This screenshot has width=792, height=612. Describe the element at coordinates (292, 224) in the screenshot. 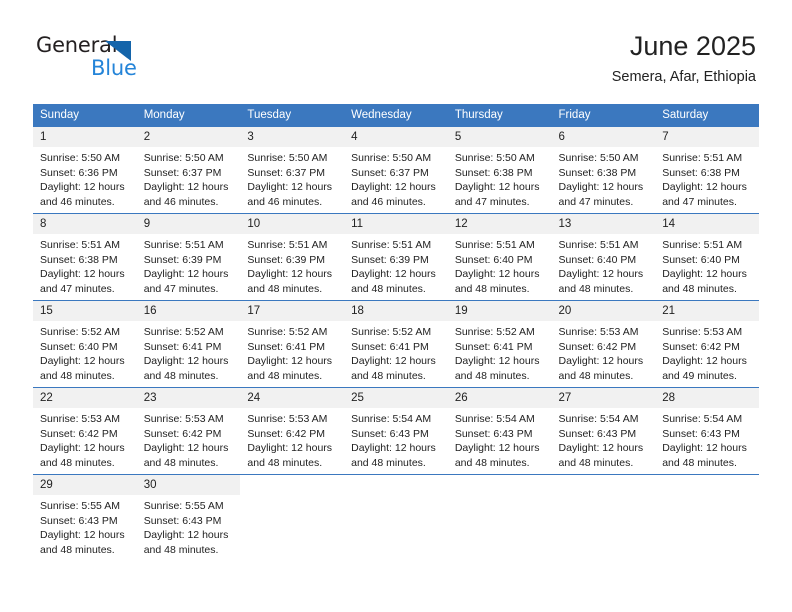

I see `day-number: 10` at that location.